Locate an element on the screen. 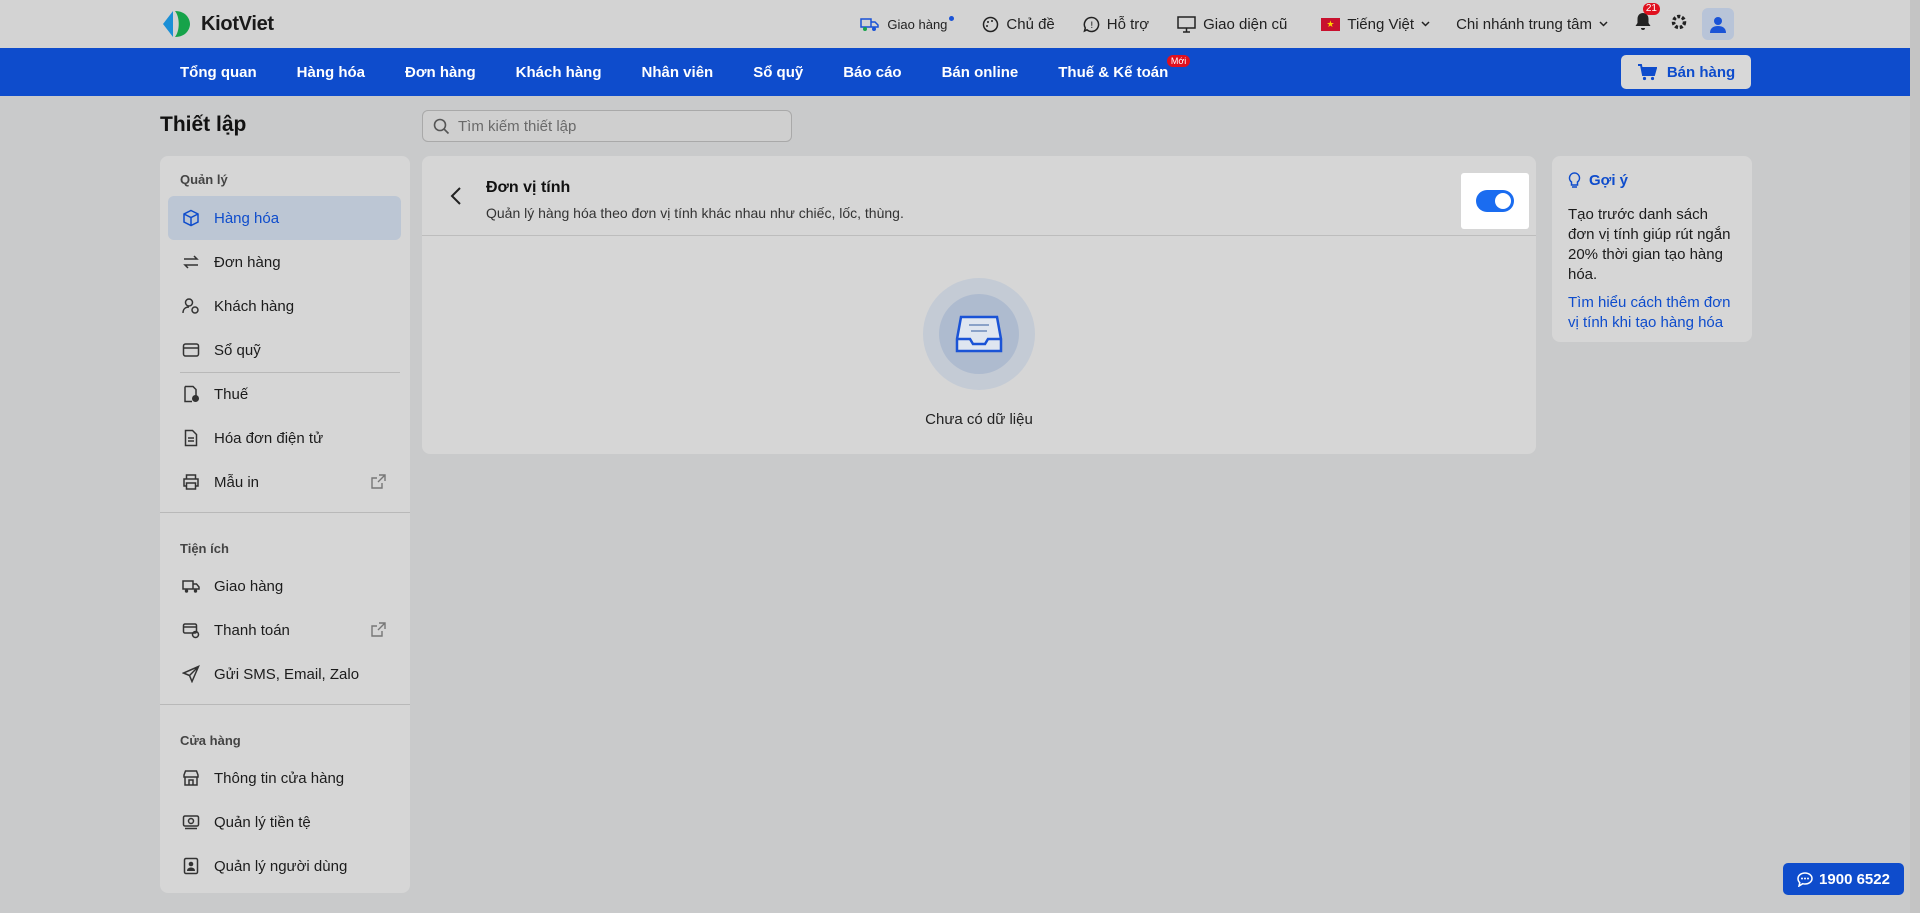 This screenshot has height=913, width=1920. sidebar-item-payment: Thanh toán is located at coordinates (284, 630).